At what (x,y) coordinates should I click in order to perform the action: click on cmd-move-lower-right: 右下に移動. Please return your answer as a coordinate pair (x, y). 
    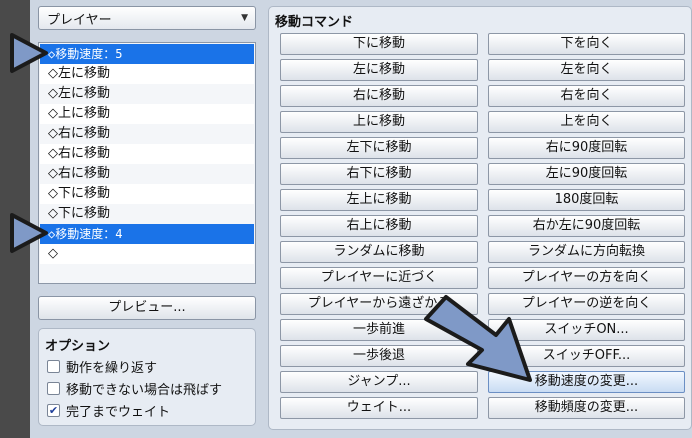
    Looking at the image, I should click on (379, 174).